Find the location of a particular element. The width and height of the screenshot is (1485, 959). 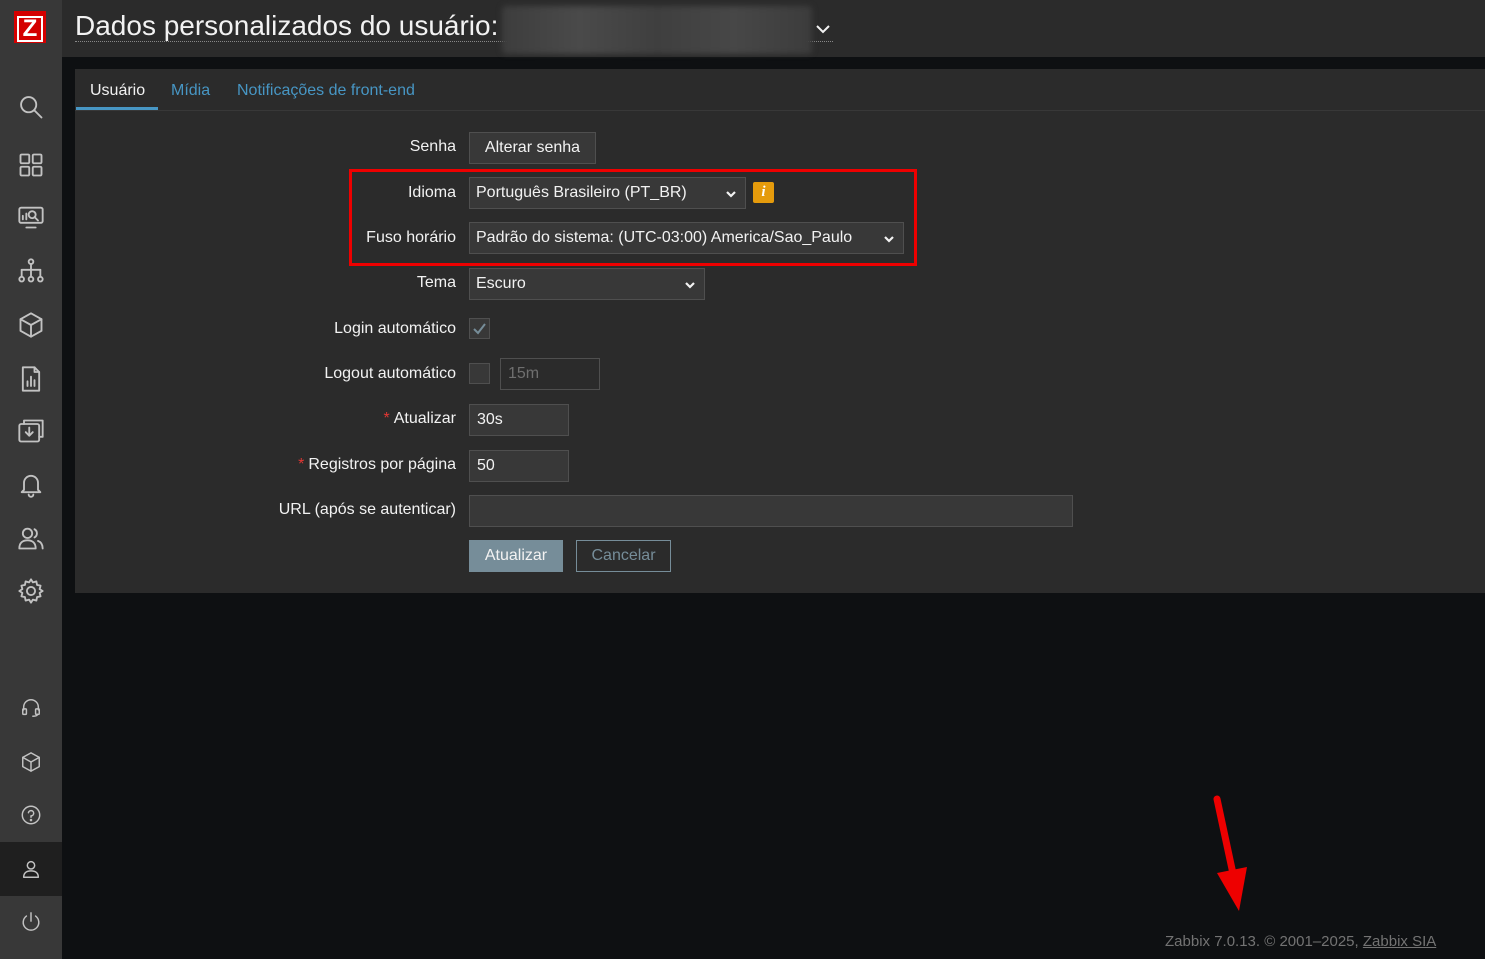

footer-link: Zabbix SIA is located at coordinates (1399, 941).